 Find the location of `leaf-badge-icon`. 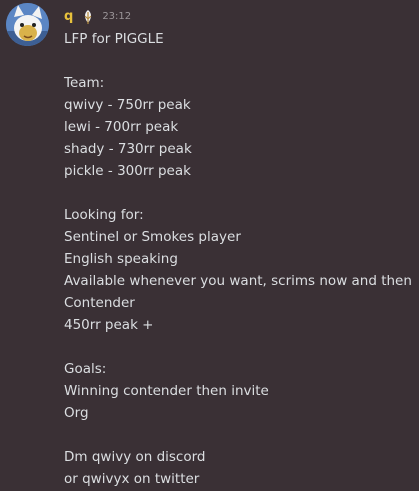

leaf-badge-icon is located at coordinates (88, 17).